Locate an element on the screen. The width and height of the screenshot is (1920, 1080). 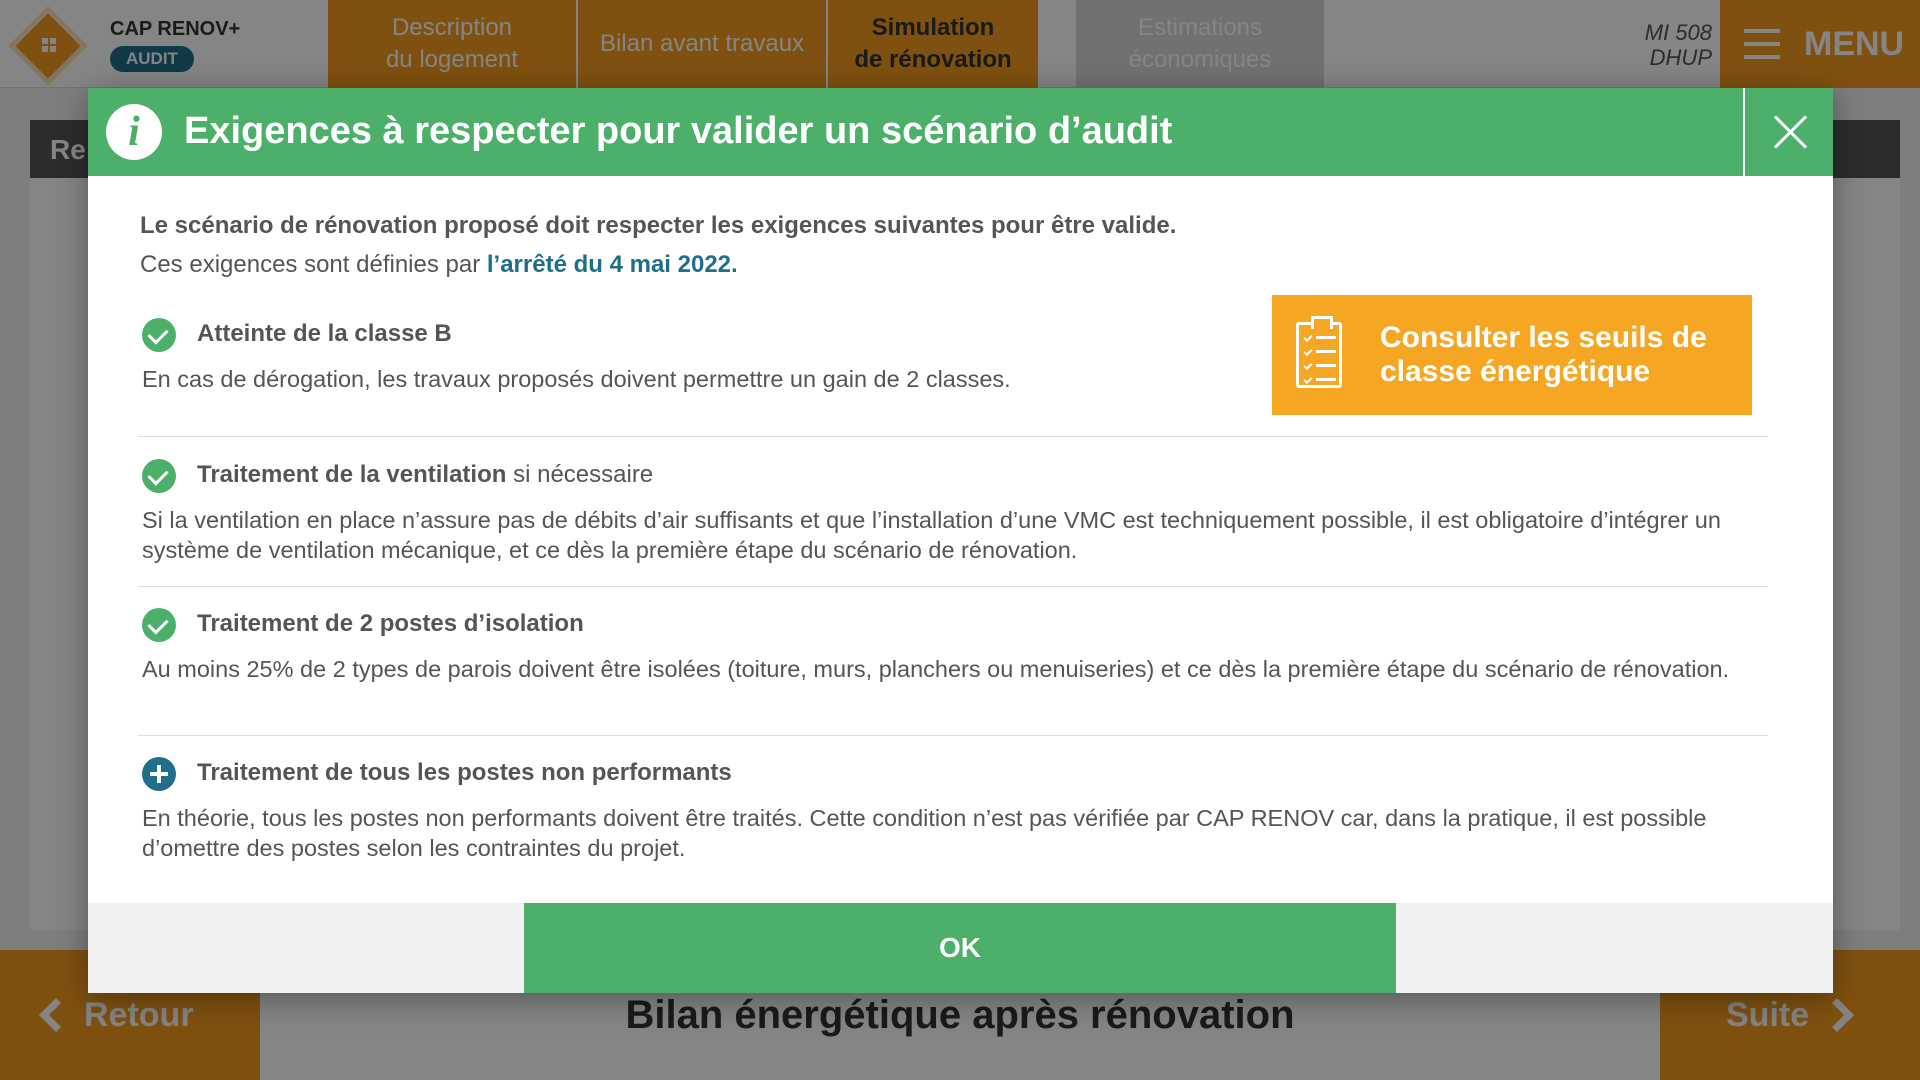
info-icon: i is located at coordinates (134, 132).